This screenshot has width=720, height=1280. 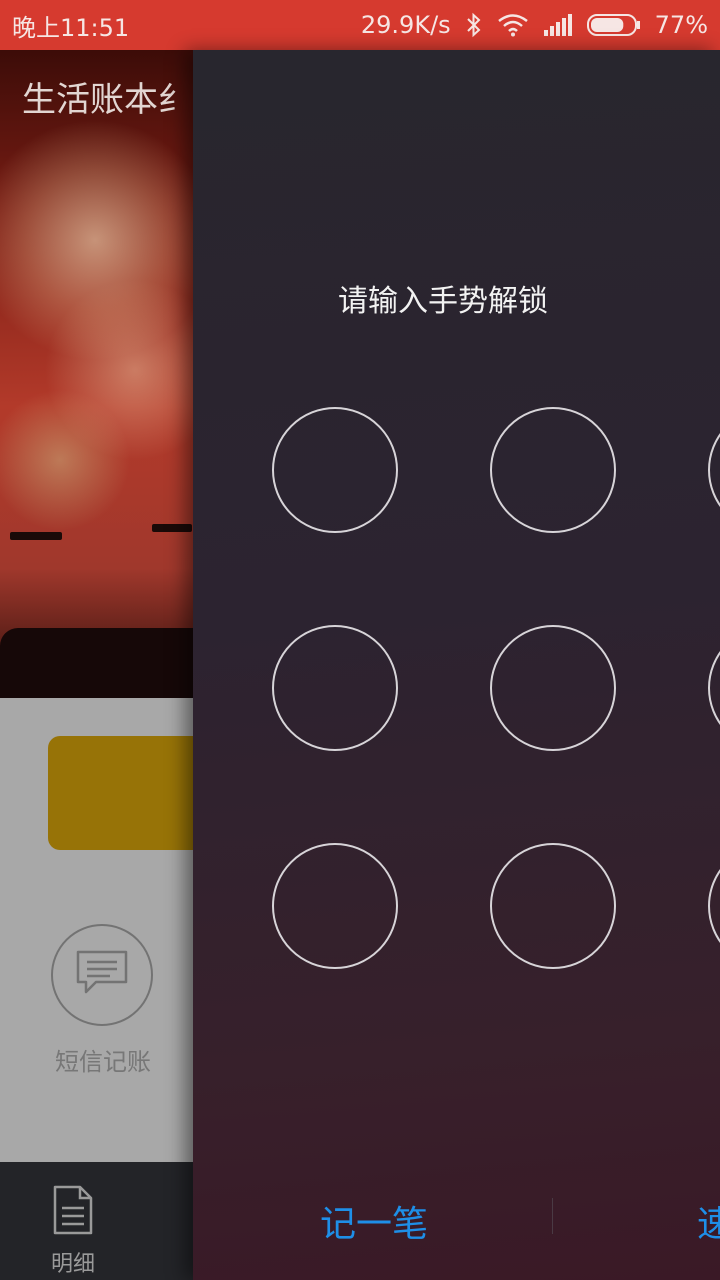 I want to click on status-time: 晚上11:51, so click(x=71, y=27).